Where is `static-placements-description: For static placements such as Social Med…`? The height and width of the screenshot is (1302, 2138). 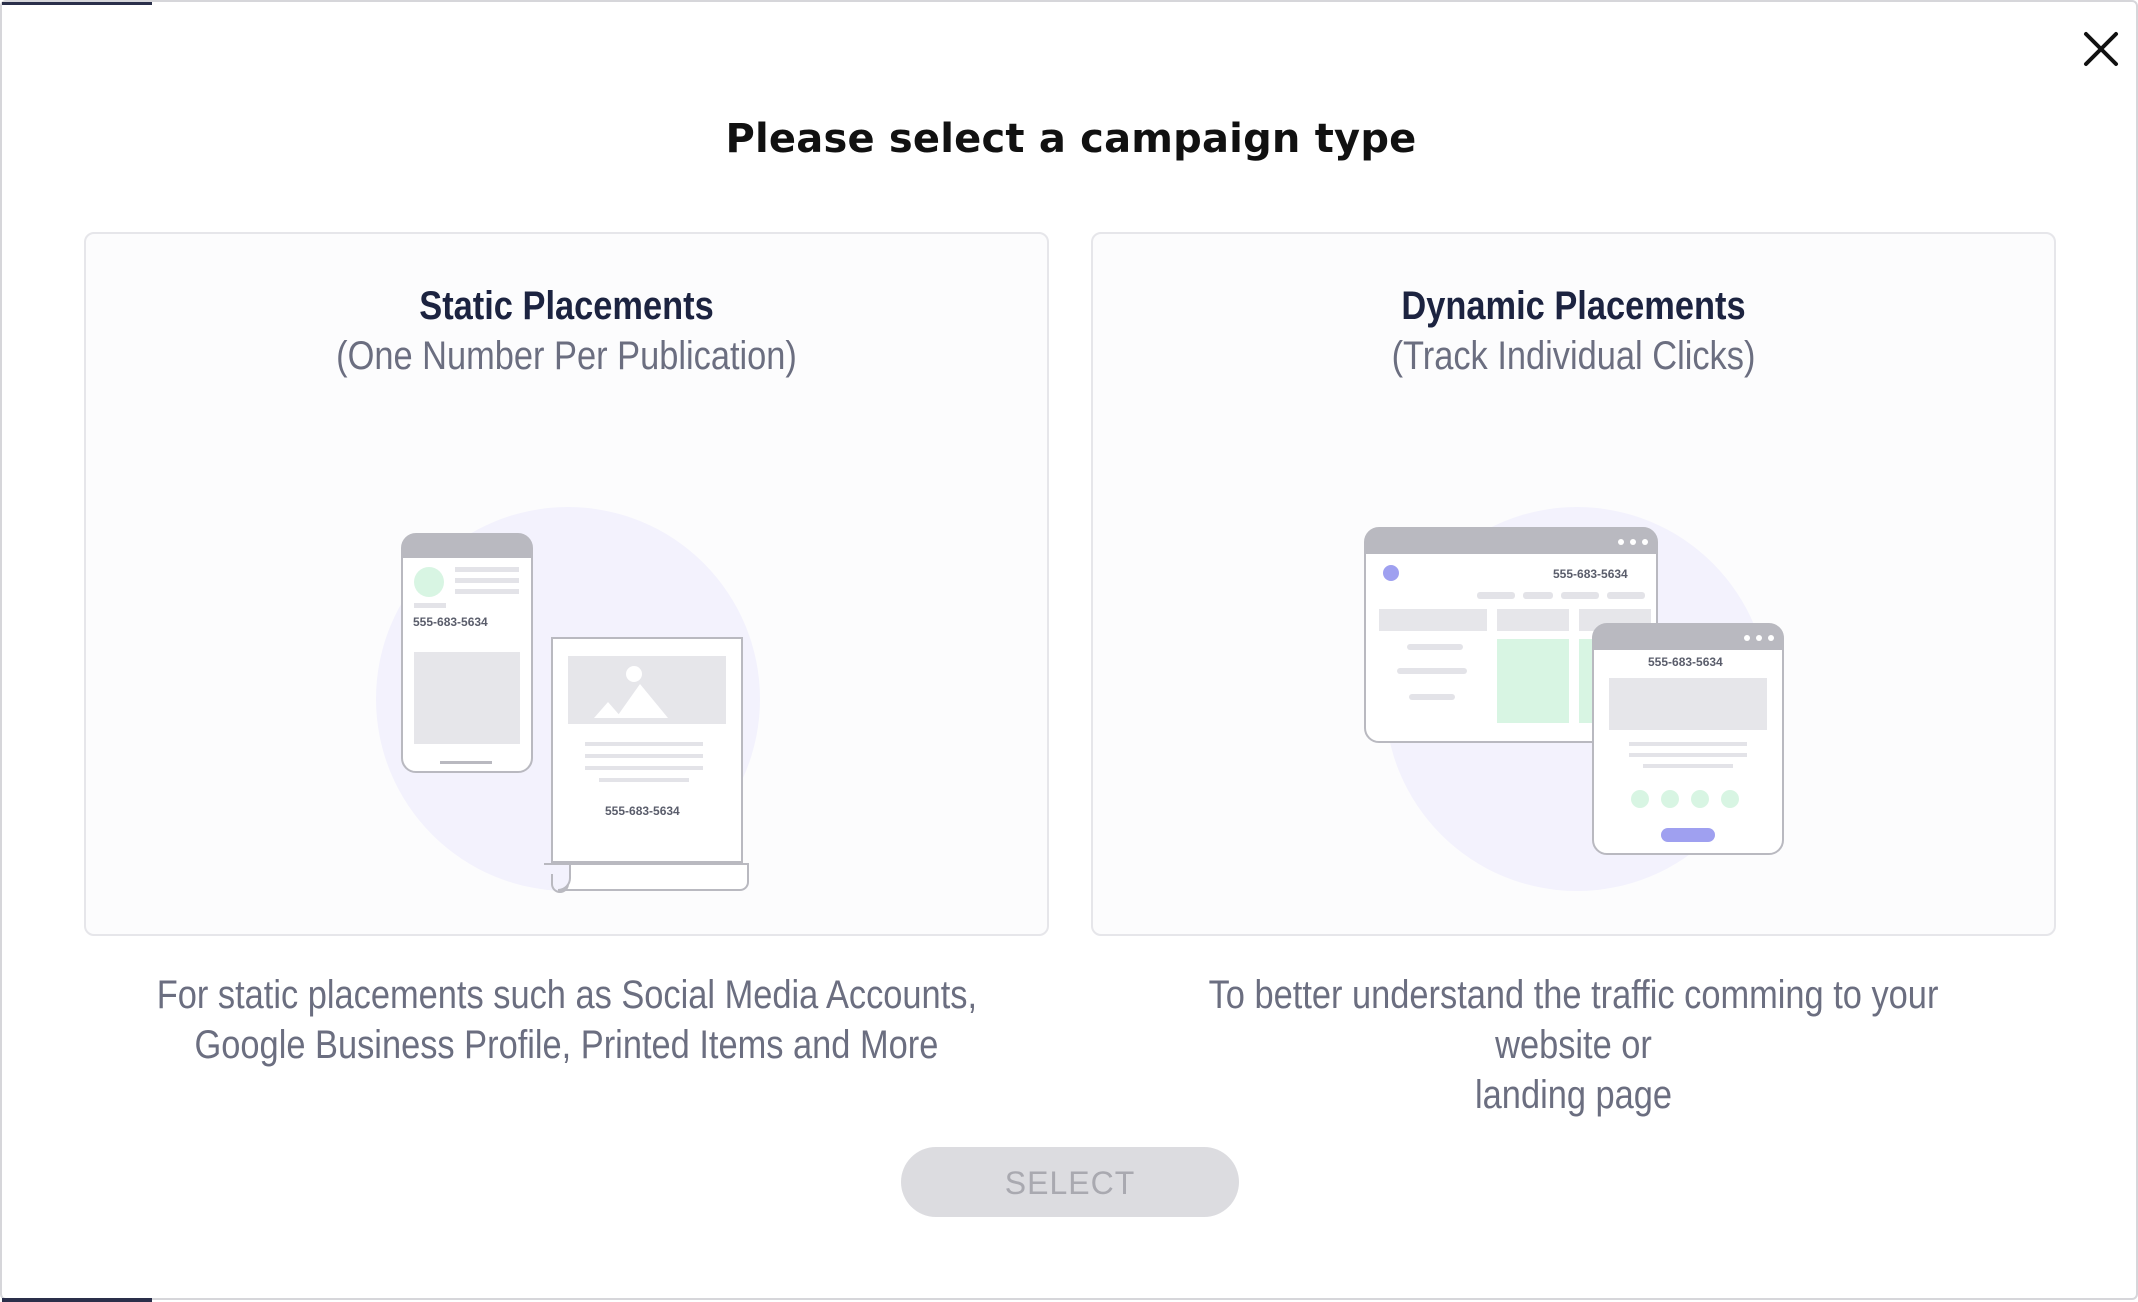 static-placements-description: For static placements such as Social Med… is located at coordinates (566, 1020).